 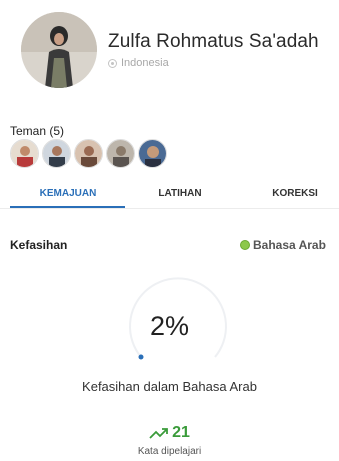 What do you see at coordinates (169, 326) in the screenshot?
I see `fluency-percent: 2%` at bounding box center [169, 326].